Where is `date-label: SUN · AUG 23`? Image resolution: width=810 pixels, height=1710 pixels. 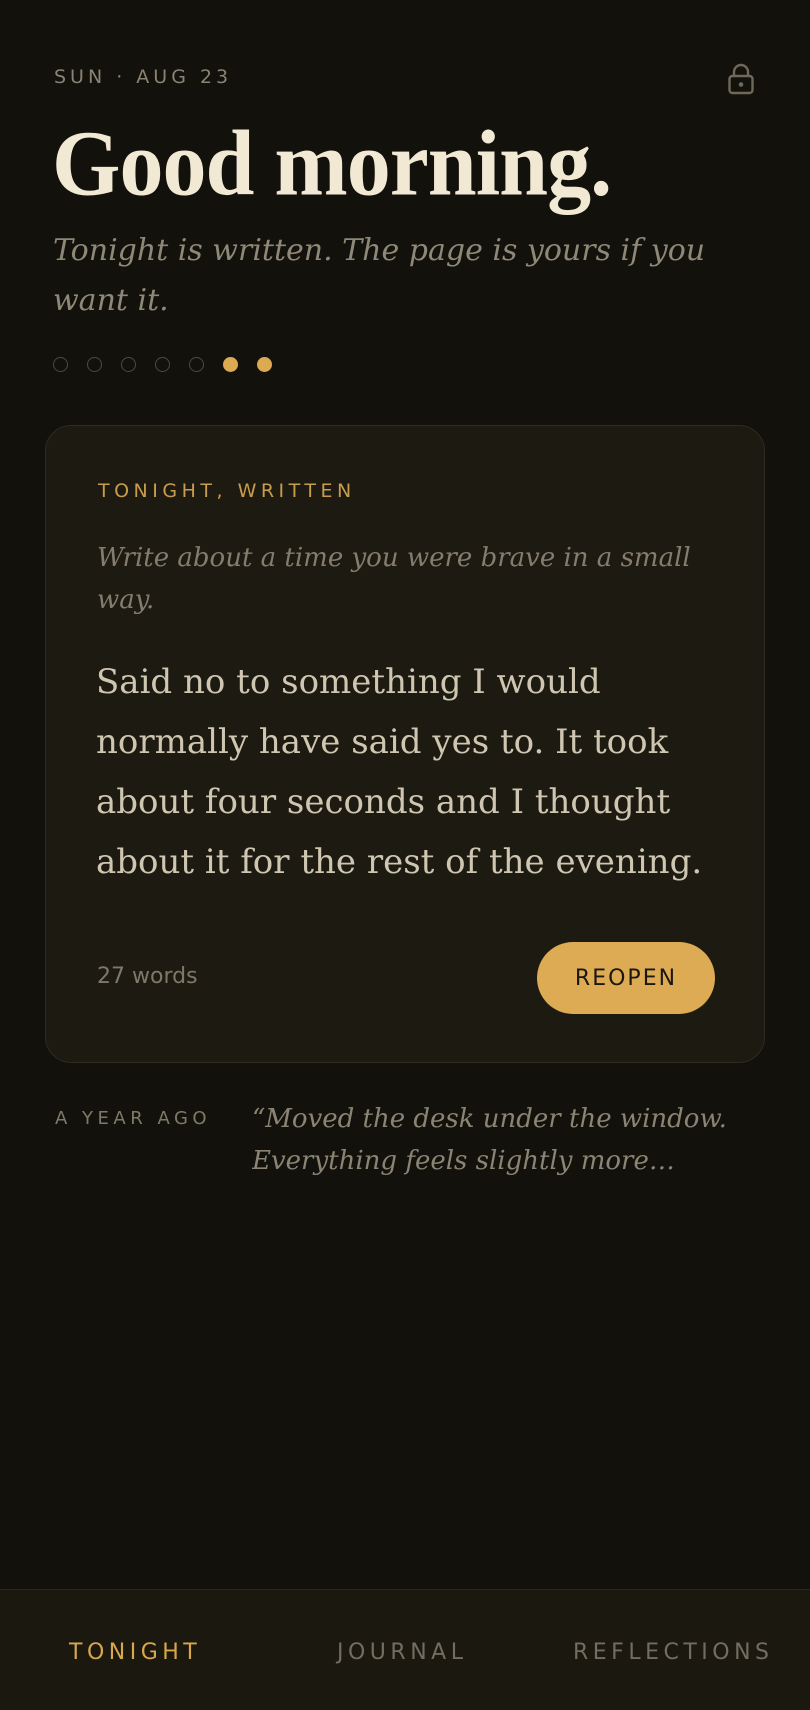
date-label: SUN · AUG 23 is located at coordinates (143, 77).